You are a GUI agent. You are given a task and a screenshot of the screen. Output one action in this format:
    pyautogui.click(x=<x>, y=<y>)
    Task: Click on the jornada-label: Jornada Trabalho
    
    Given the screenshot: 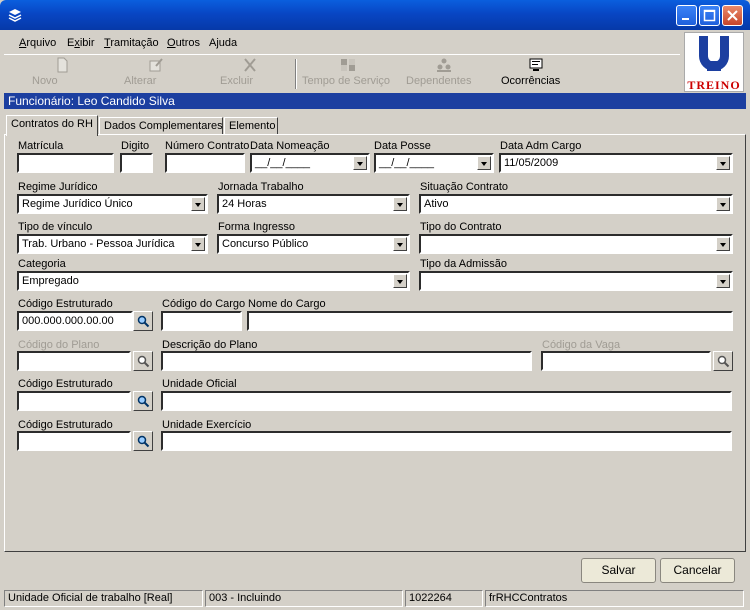 What is the action you would take?
    pyautogui.click(x=261, y=187)
    